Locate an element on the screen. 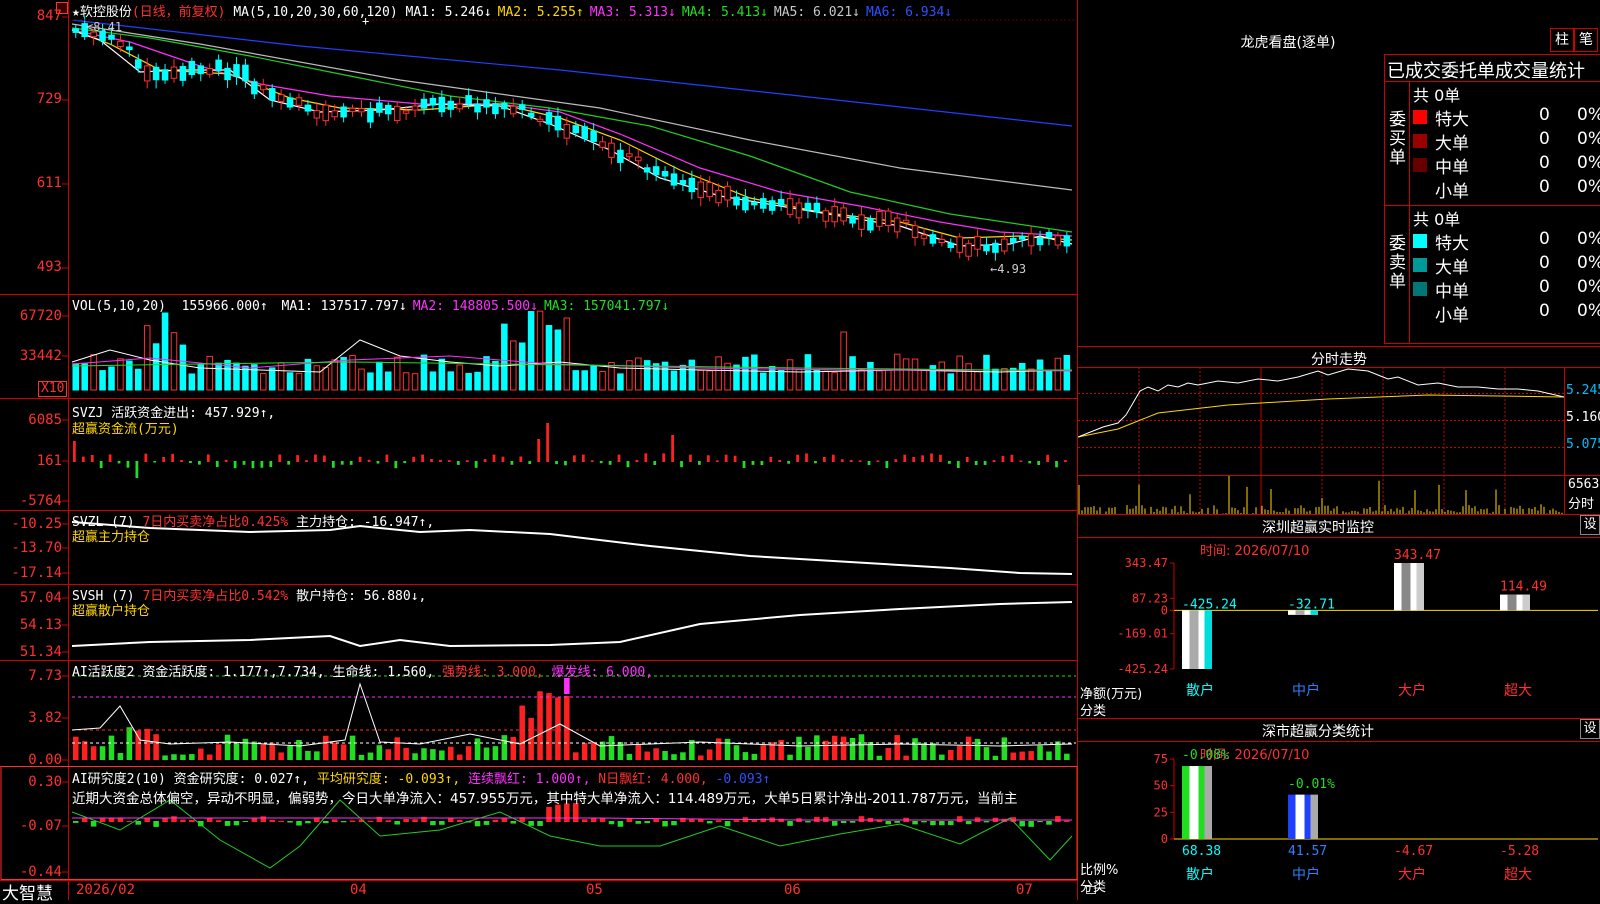 This screenshot has height=904, width=1600. sell-rows: 特大 0 0% 大单 0 0% 中单 0 0% 小单 0 0% is located at coordinates (1505, 277).